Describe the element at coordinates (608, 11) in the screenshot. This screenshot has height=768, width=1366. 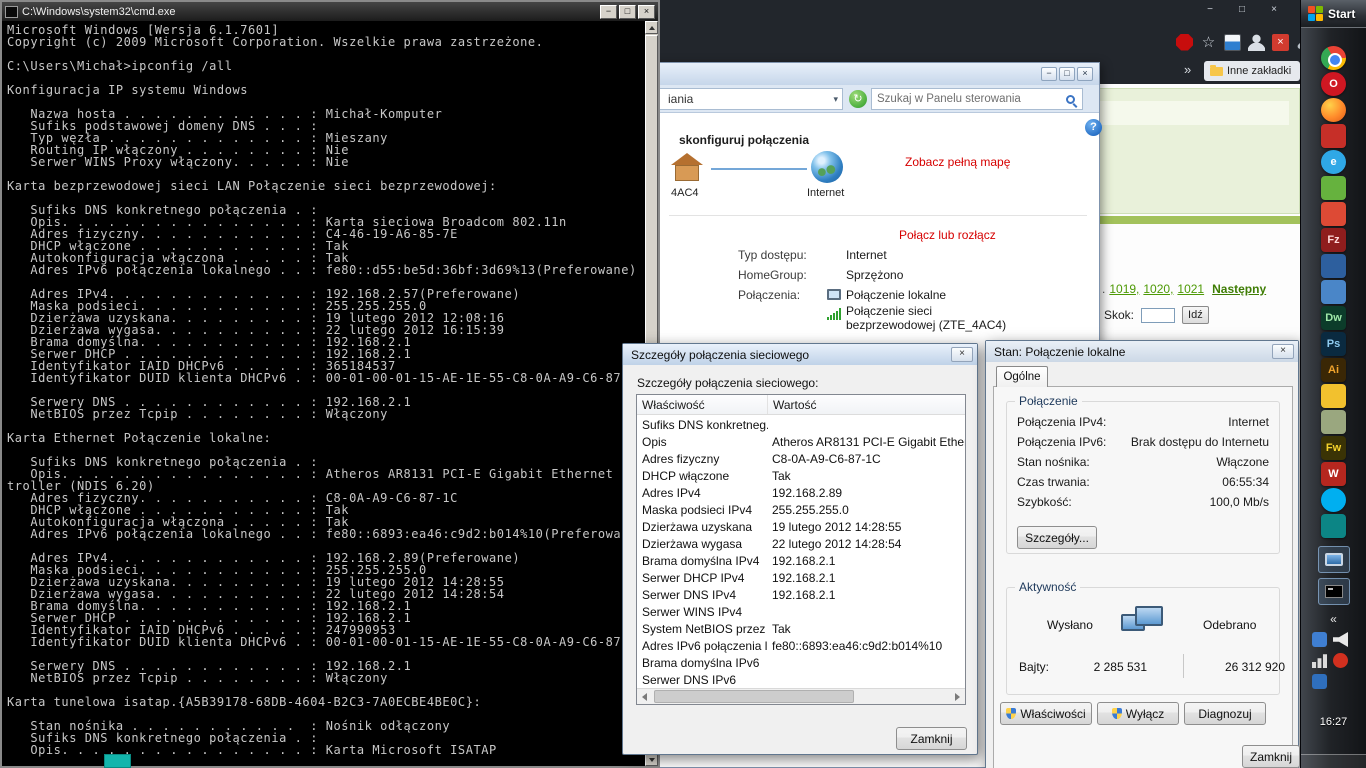
I see `cmd-minimize-button: −` at that location.